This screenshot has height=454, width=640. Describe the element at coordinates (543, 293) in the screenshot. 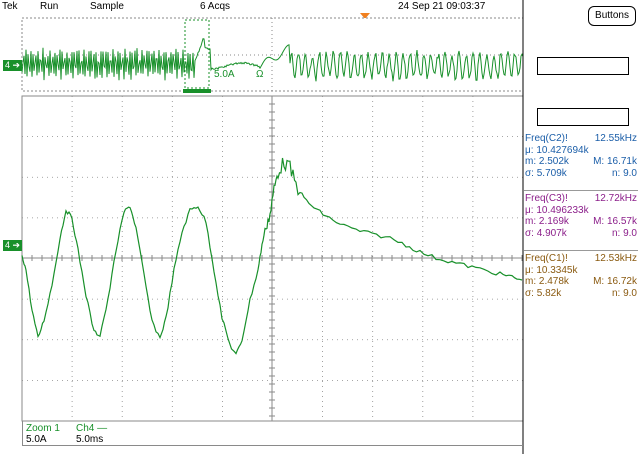

I see `meas-sigma: σ: 5.82k` at that location.